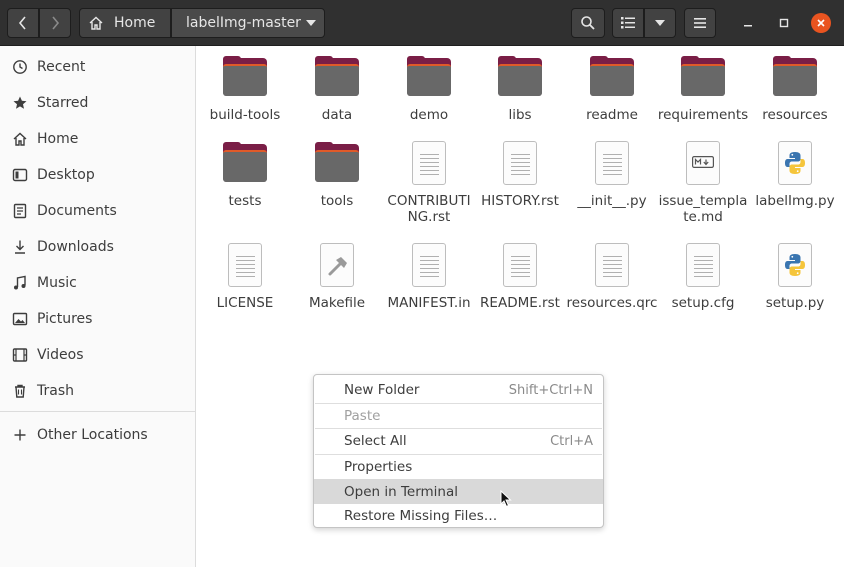 The height and width of the screenshot is (567, 844). Describe the element at coordinates (520, 174) in the screenshot. I see `file-item-history: HISTORY.rst` at that location.